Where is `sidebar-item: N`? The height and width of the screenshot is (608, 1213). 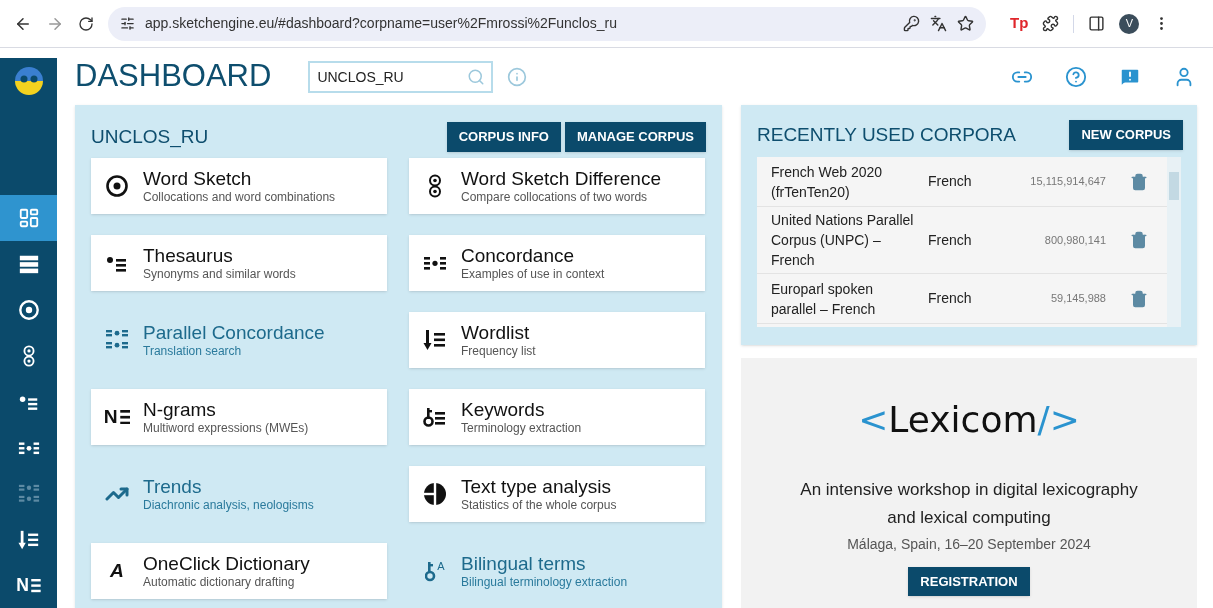
sidebar-item: N is located at coordinates (28, 585).